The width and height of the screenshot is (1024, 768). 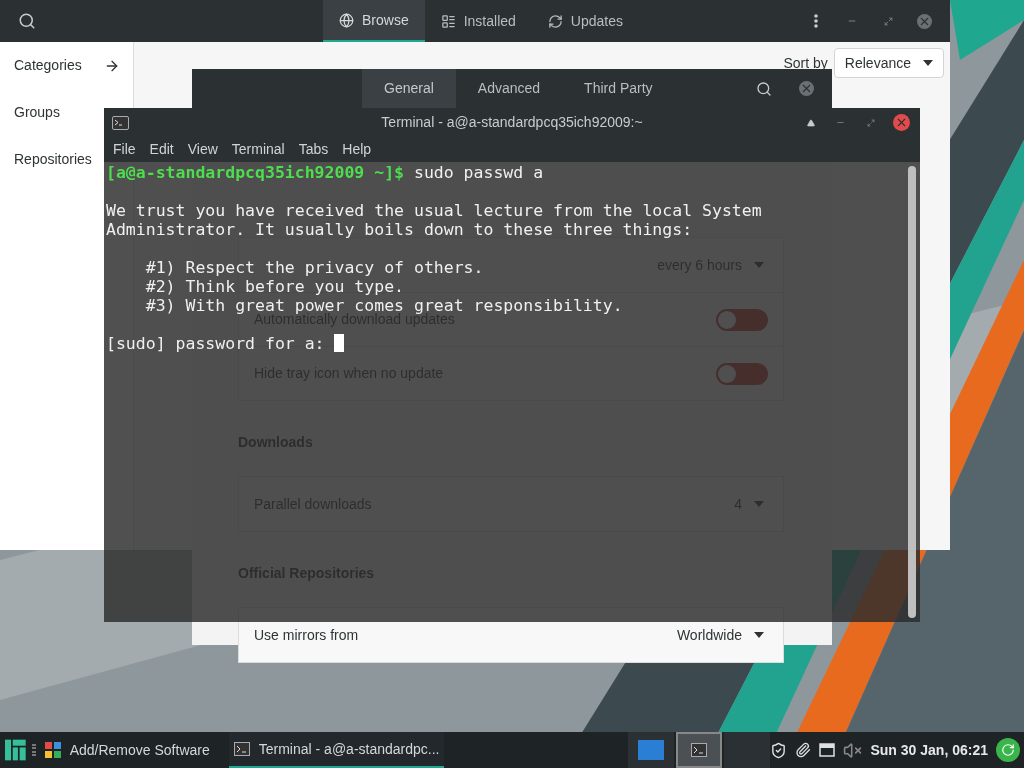 I want to click on setting-dropdown: Worldwide, so click(x=722, y=635).